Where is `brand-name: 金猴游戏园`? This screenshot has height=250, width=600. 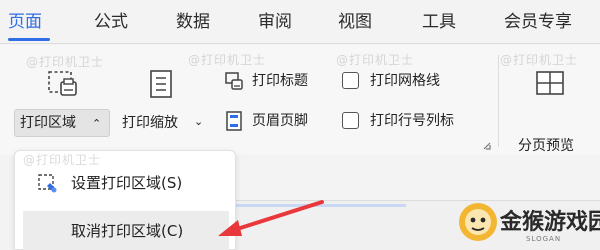 brand-name: 金猴游戏园 is located at coordinates (550, 222).